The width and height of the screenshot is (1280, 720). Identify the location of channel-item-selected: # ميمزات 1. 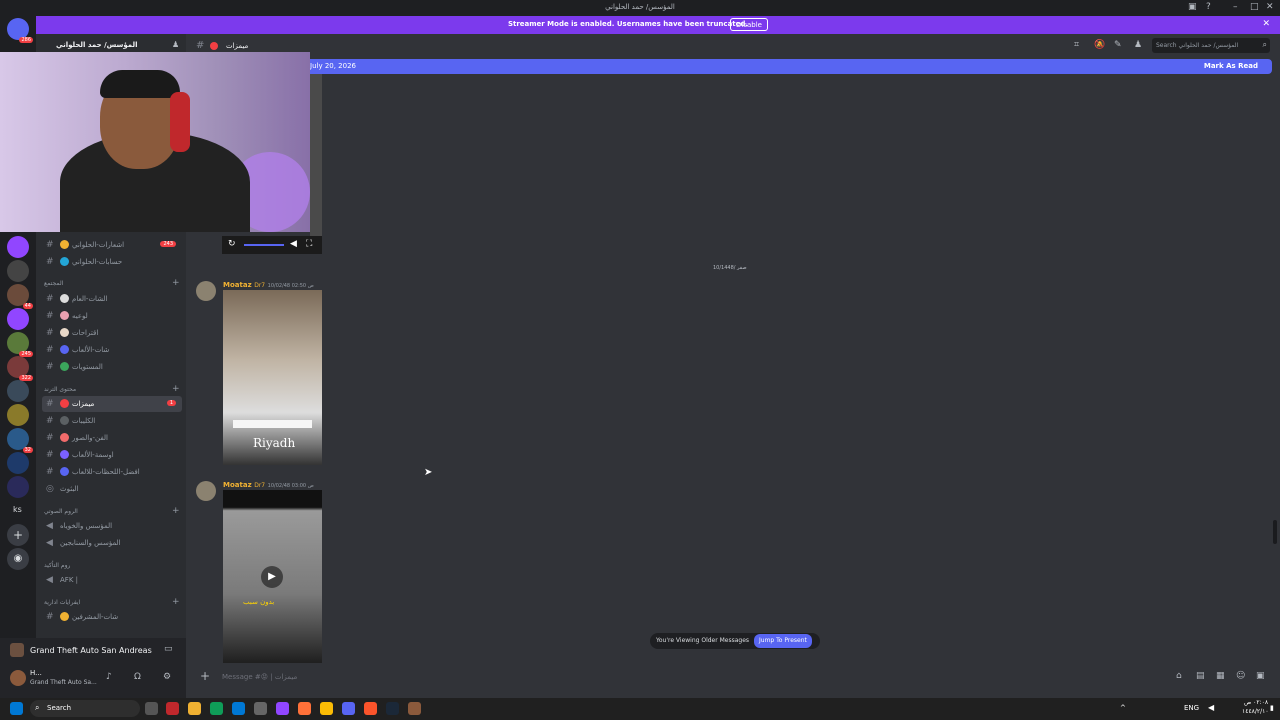
(112, 404).